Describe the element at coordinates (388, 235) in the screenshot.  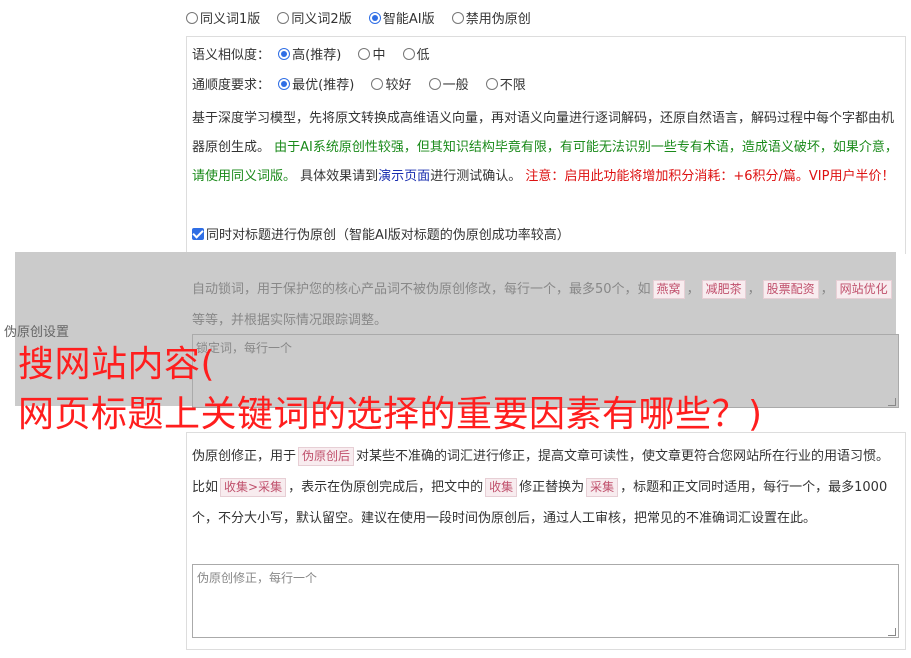
I see `title-checkbox-label: 同时对标题进行伪原创（智能AI版对标题的伪原创成功率较高）` at that location.